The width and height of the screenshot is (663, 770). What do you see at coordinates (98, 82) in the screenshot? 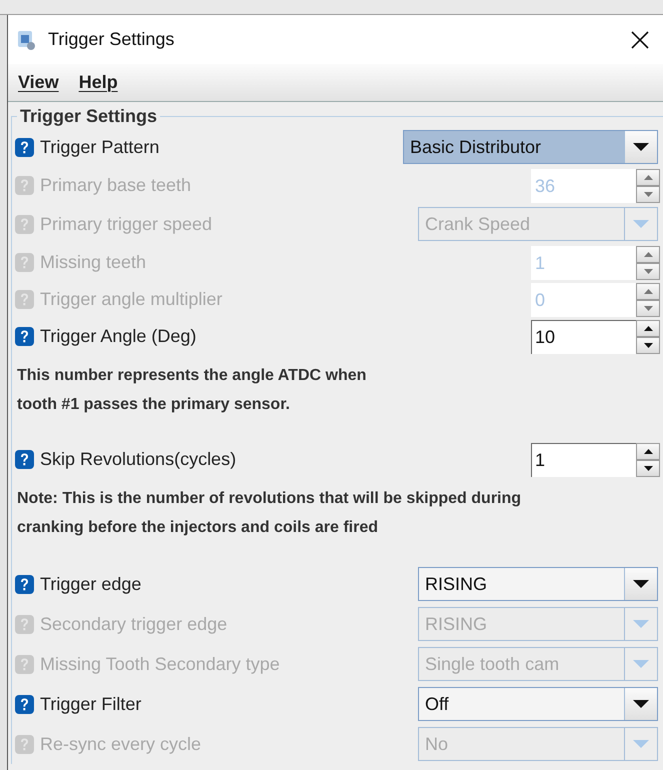
I see `menu-item: Help` at bounding box center [98, 82].